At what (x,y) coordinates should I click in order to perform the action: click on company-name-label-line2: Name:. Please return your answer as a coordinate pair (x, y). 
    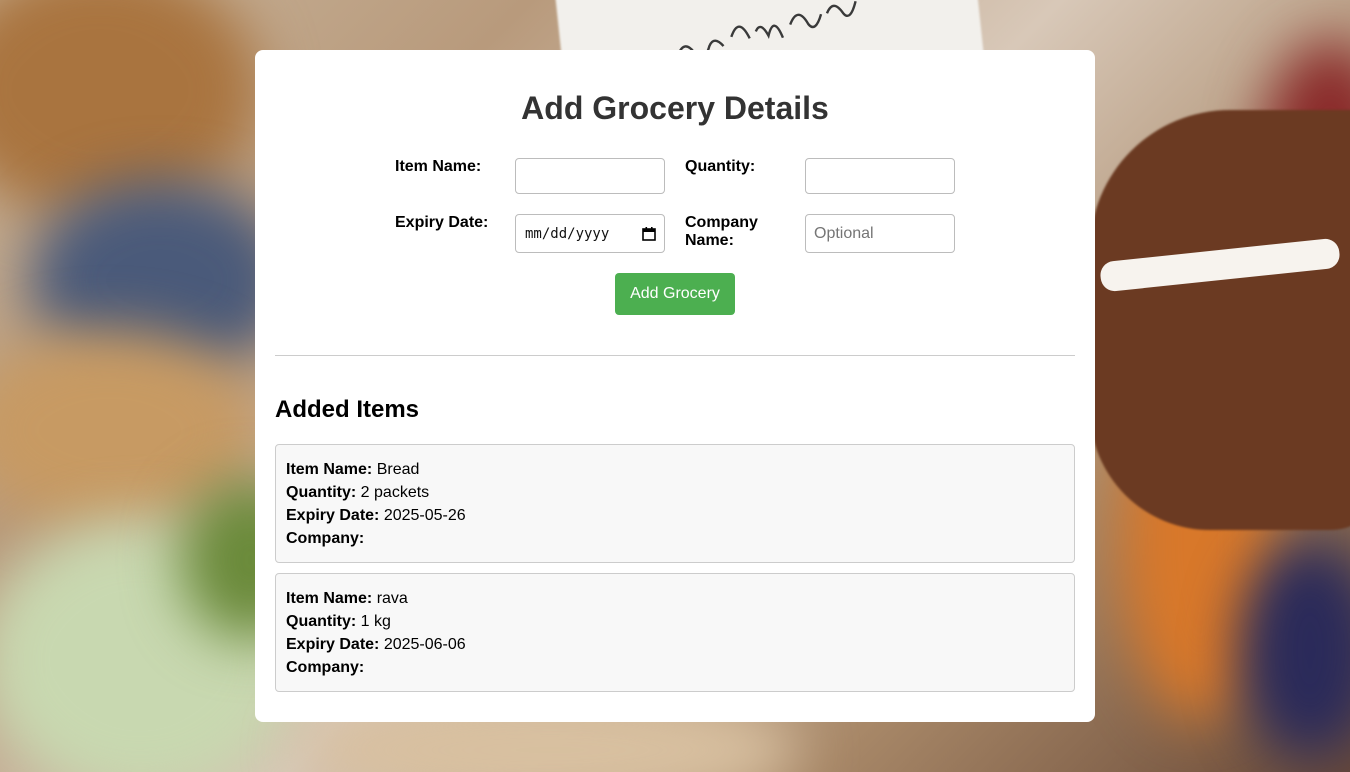
    Looking at the image, I should click on (709, 240).